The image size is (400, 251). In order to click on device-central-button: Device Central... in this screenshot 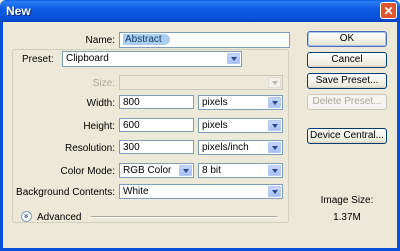, I will do `click(347, 136)`.